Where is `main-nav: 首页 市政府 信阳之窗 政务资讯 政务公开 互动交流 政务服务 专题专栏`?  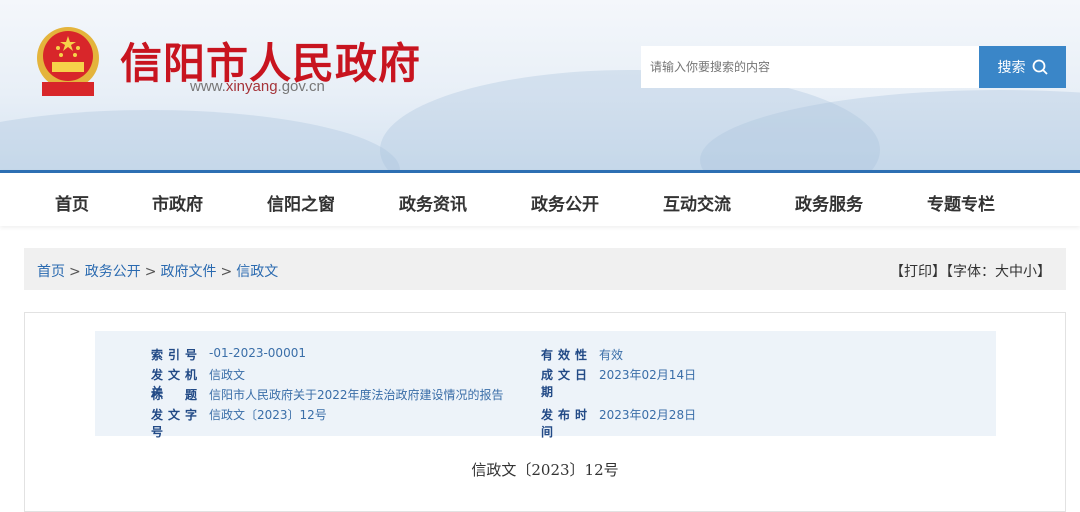 main-nav: 首页 市政府 信阳之窗 政务资讯 政务公开 互动交流 政务服务 专题专栏 is located at coordinates (540, 198).